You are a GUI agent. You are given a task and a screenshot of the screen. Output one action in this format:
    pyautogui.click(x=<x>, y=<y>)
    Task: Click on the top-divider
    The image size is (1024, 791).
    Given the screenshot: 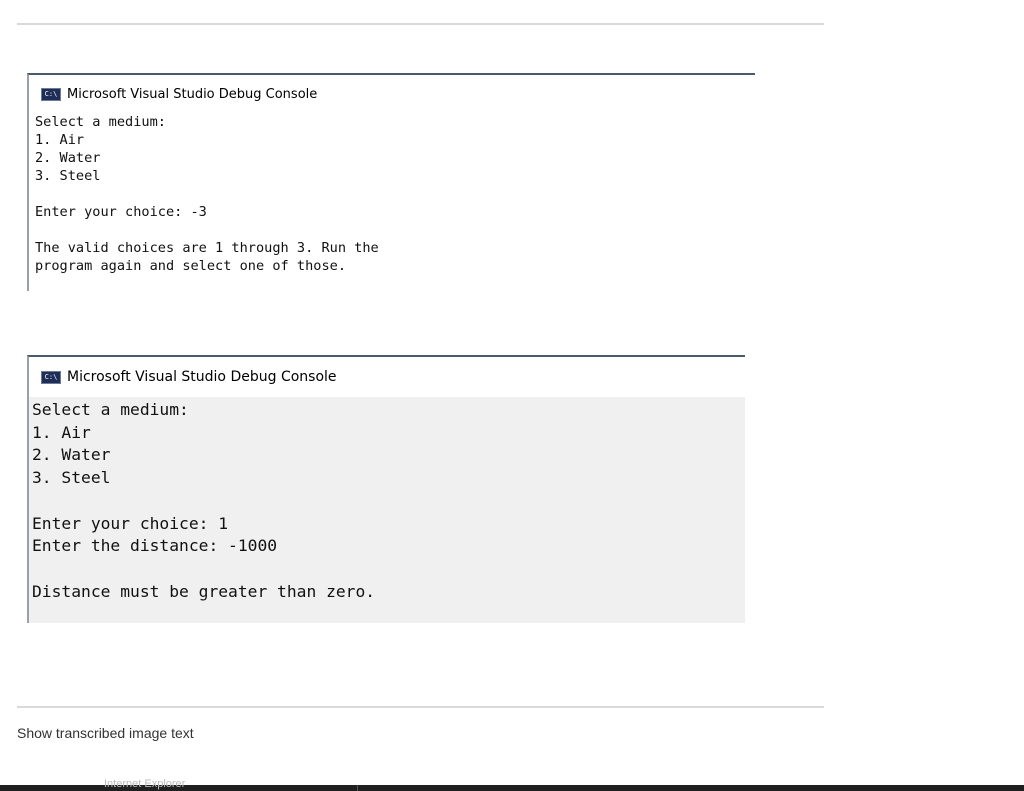 What is the action you would take?
    pyautogui.click(x=420, y=24)
    